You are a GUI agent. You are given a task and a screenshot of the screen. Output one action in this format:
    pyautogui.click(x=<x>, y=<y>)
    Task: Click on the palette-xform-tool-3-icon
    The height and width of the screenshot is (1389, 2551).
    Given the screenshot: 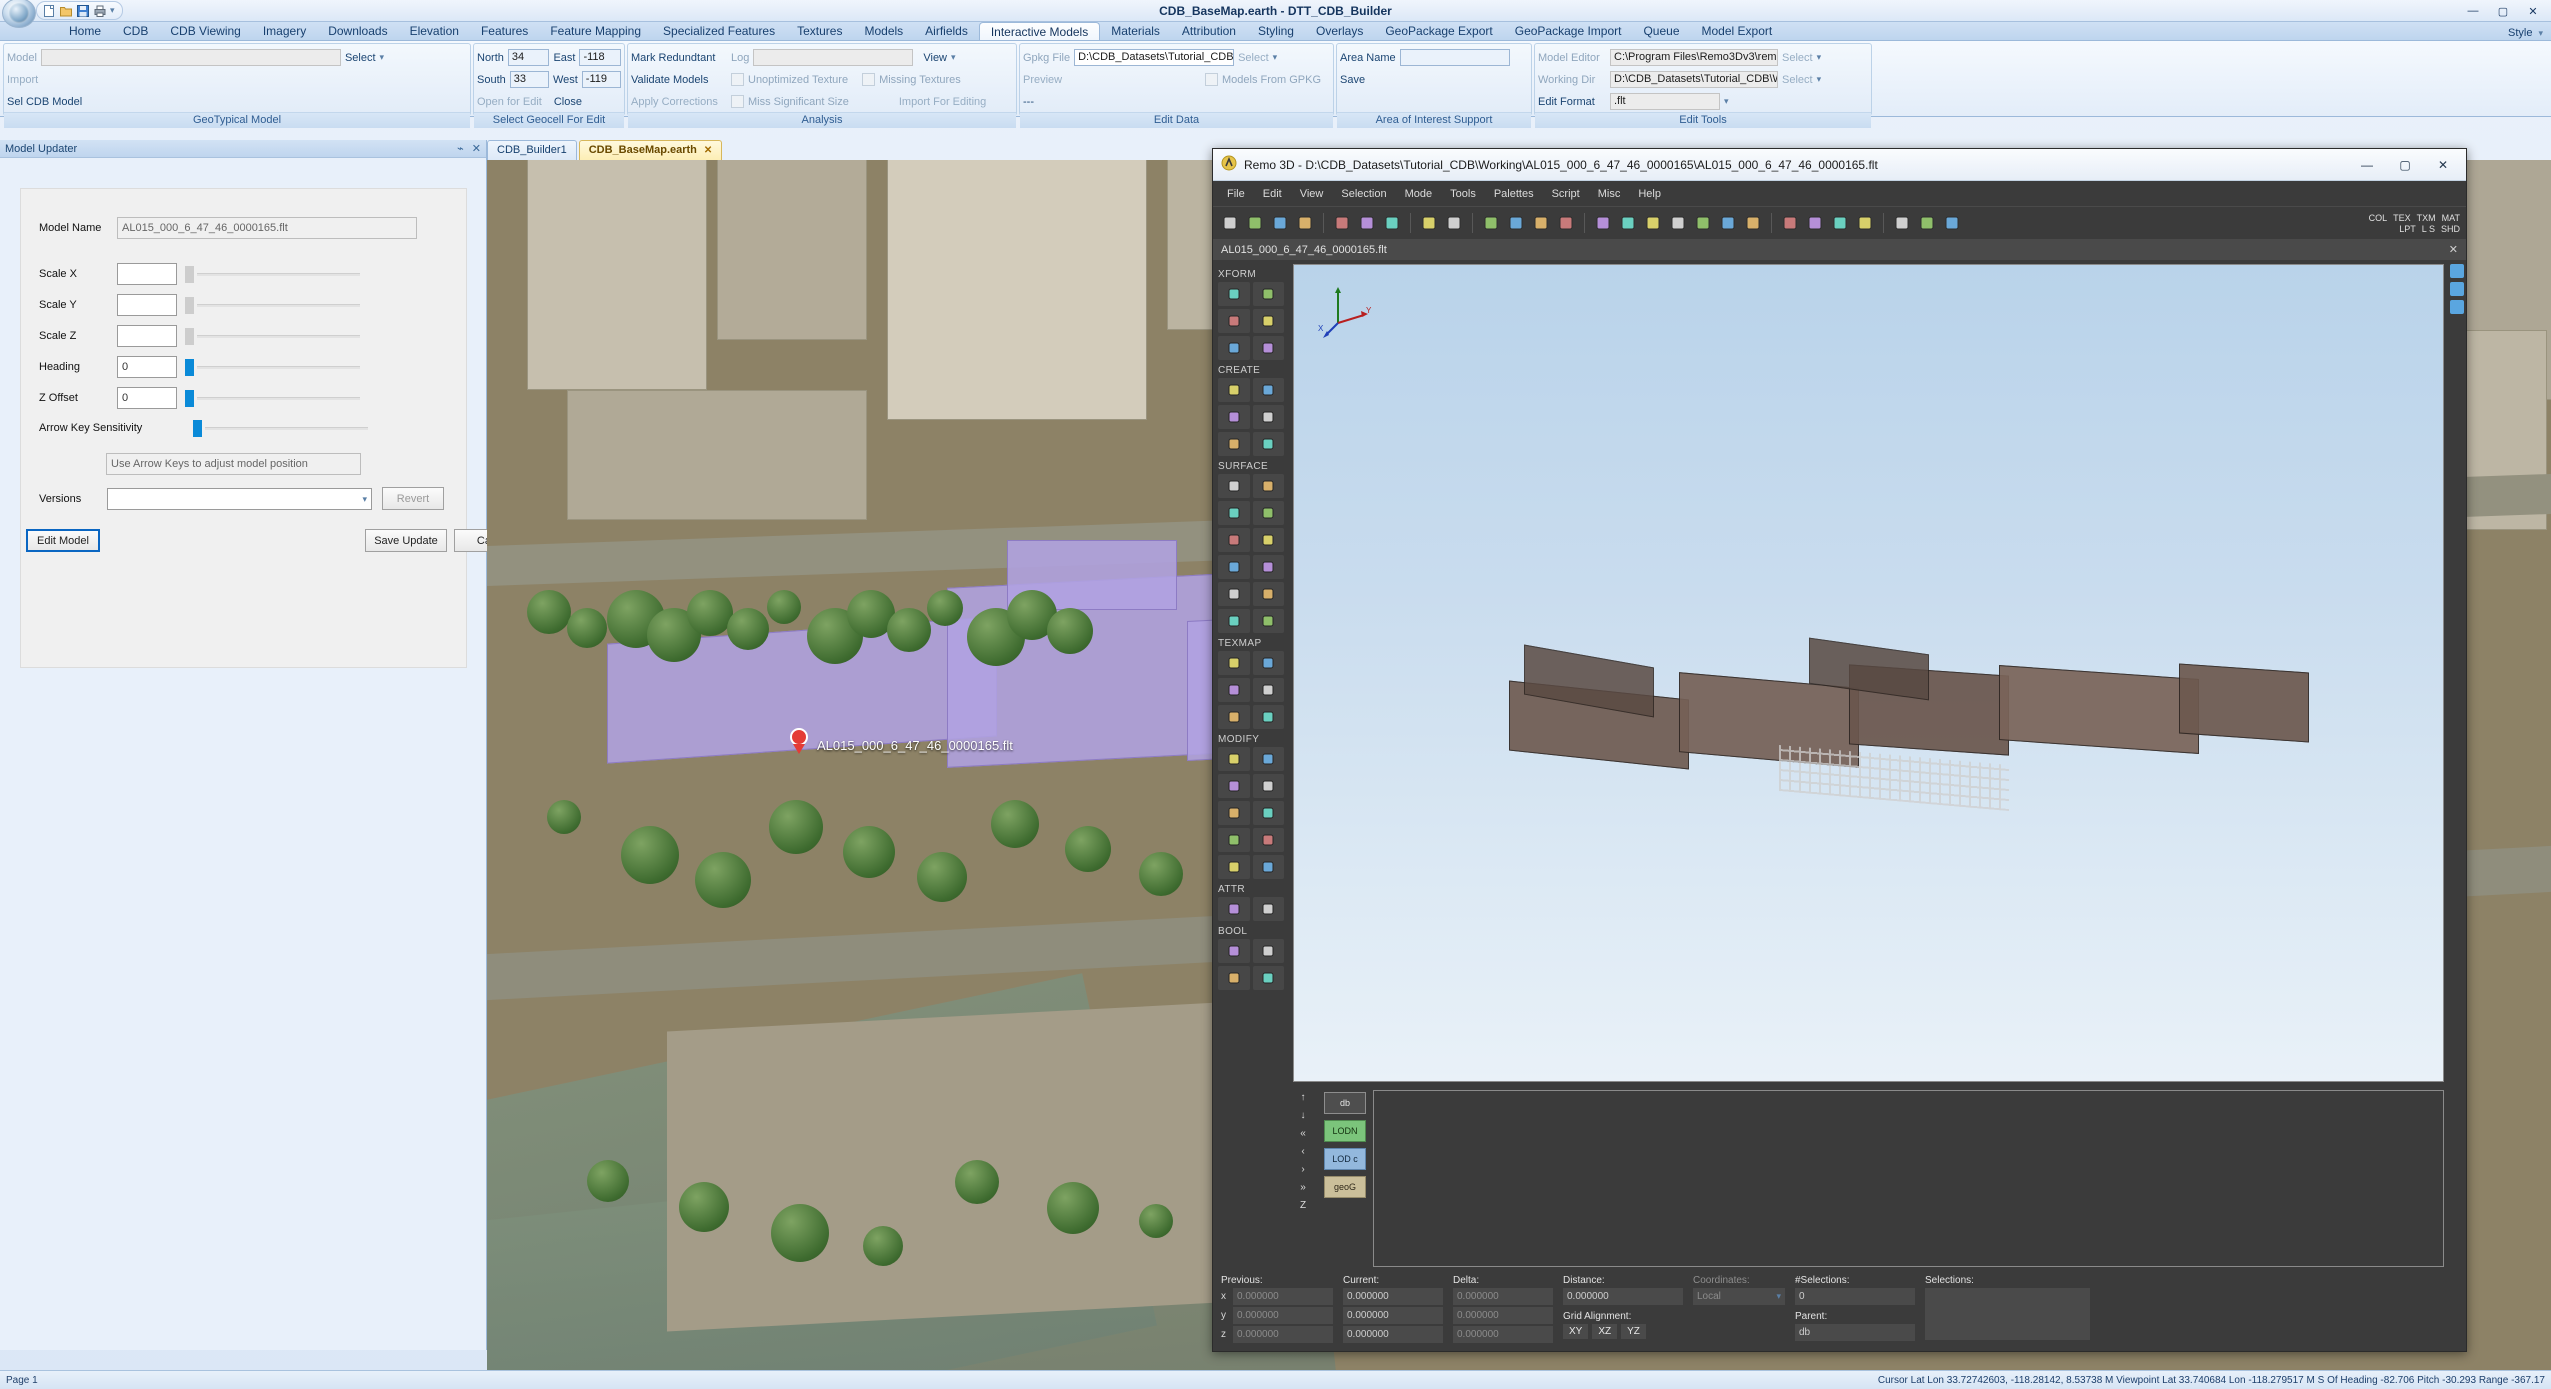 What is the action you would take?
    pyautogui.click(x=1234, y=321)
    